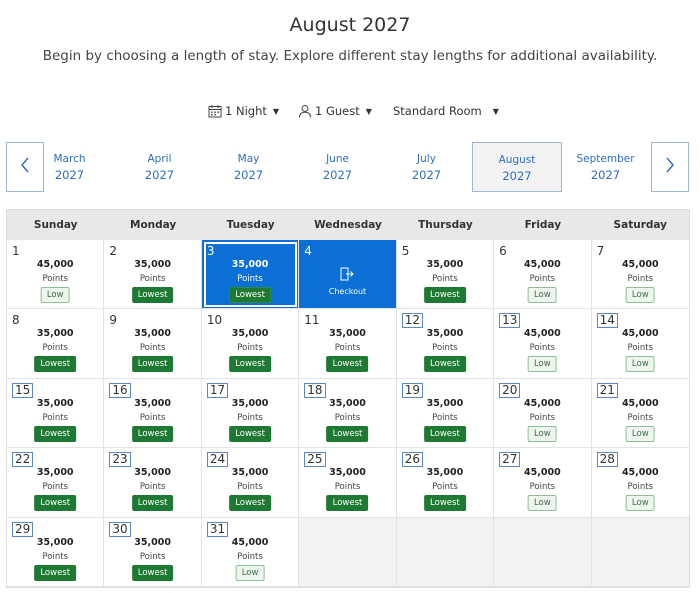 The width and height of the screenshot is (700, 593). Describe the element at coordinates (445, 483) in the screenshot. I see `day-cell-26: 26 35,000 Points Lowest` at that location.